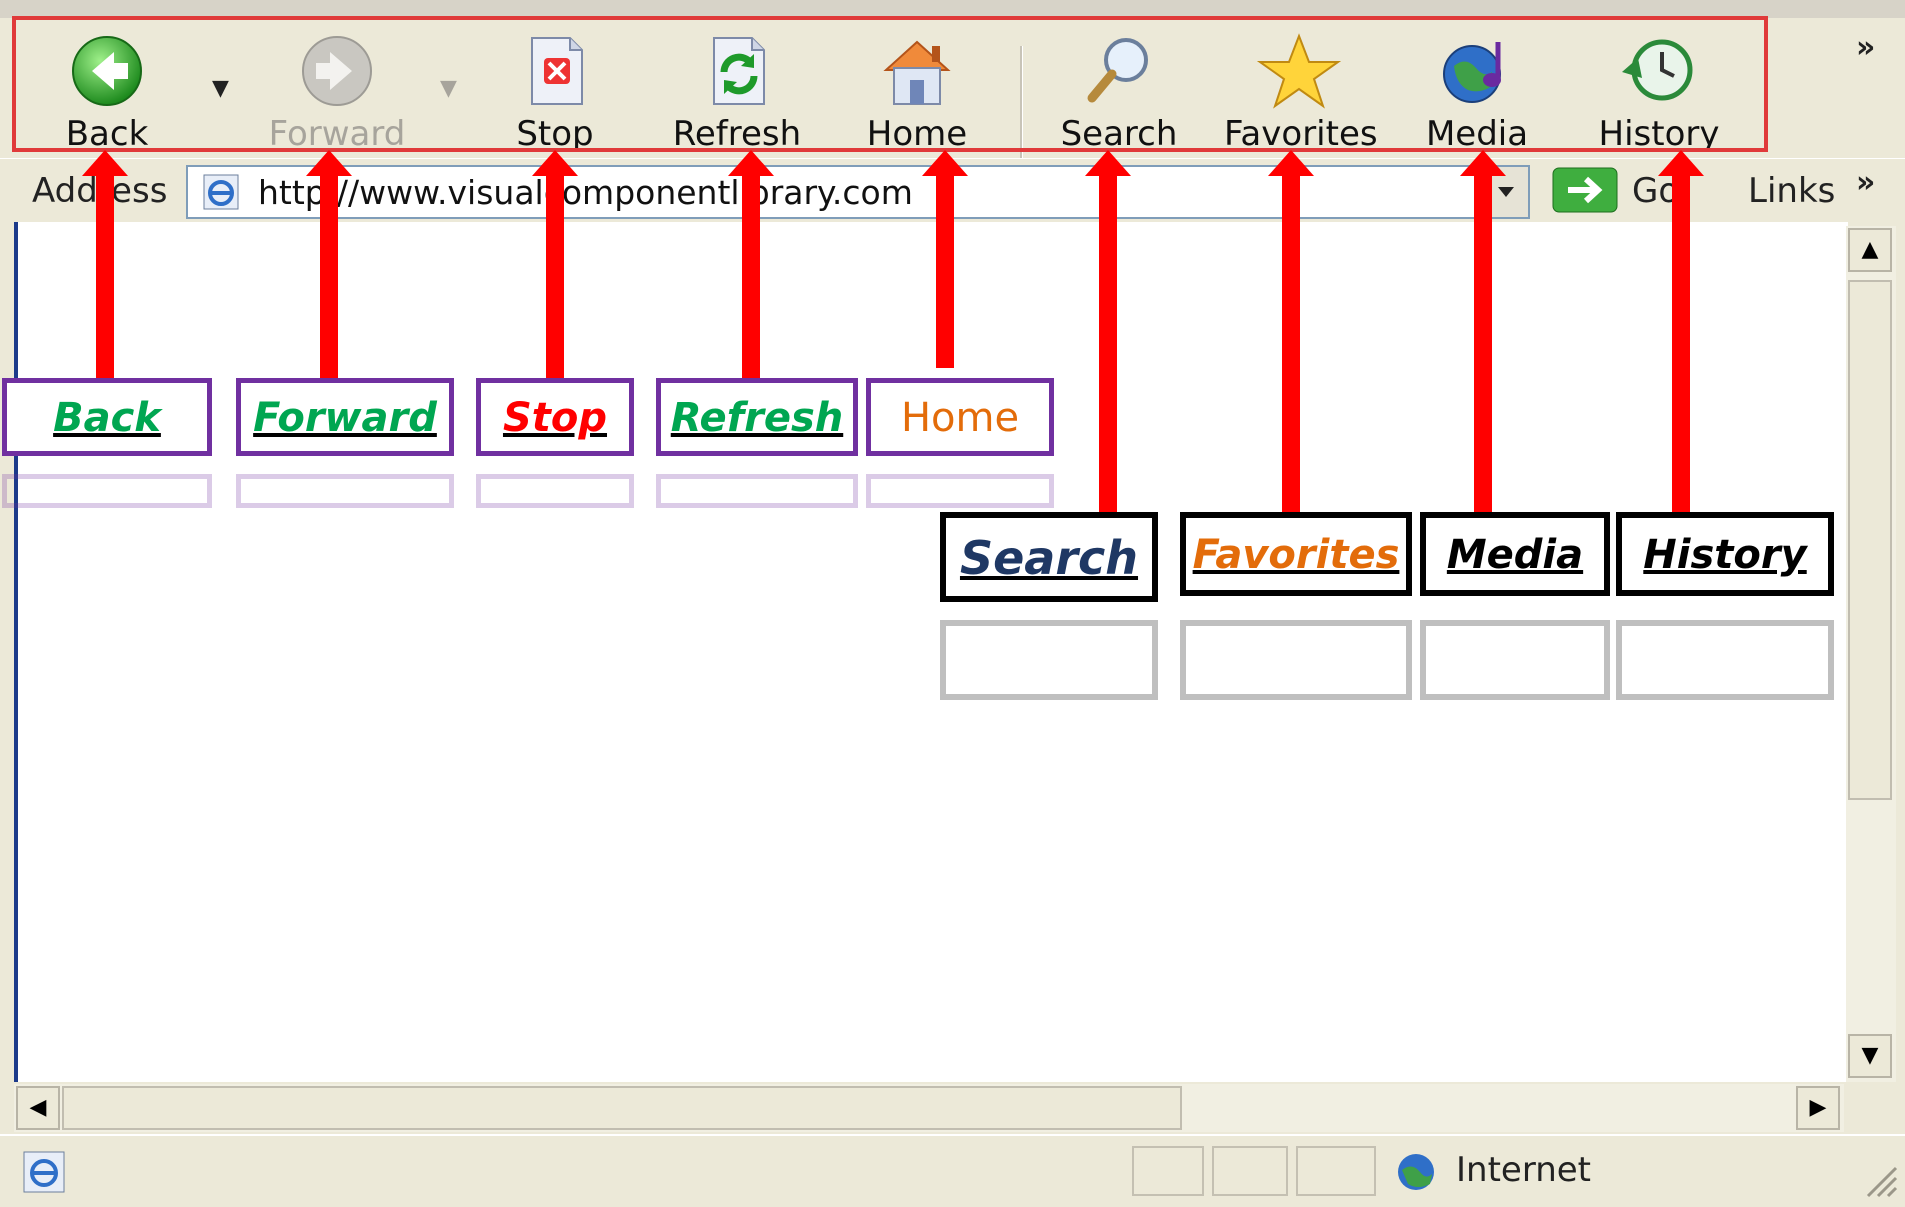 The width and height of the screenshot is (1905, 1207). I want to click on arrow-back, so click(105, 264).